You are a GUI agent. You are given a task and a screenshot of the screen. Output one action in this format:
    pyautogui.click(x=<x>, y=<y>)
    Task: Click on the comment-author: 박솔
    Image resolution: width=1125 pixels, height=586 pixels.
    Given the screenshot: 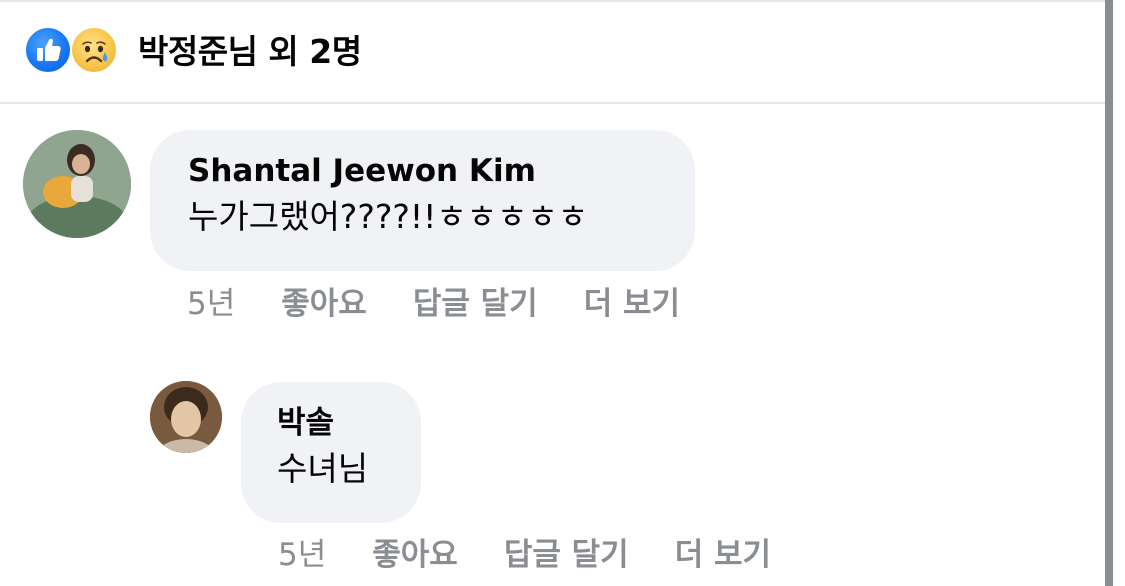 What is the action you would take?
    pyautogui.click(x=331, y=423)
    